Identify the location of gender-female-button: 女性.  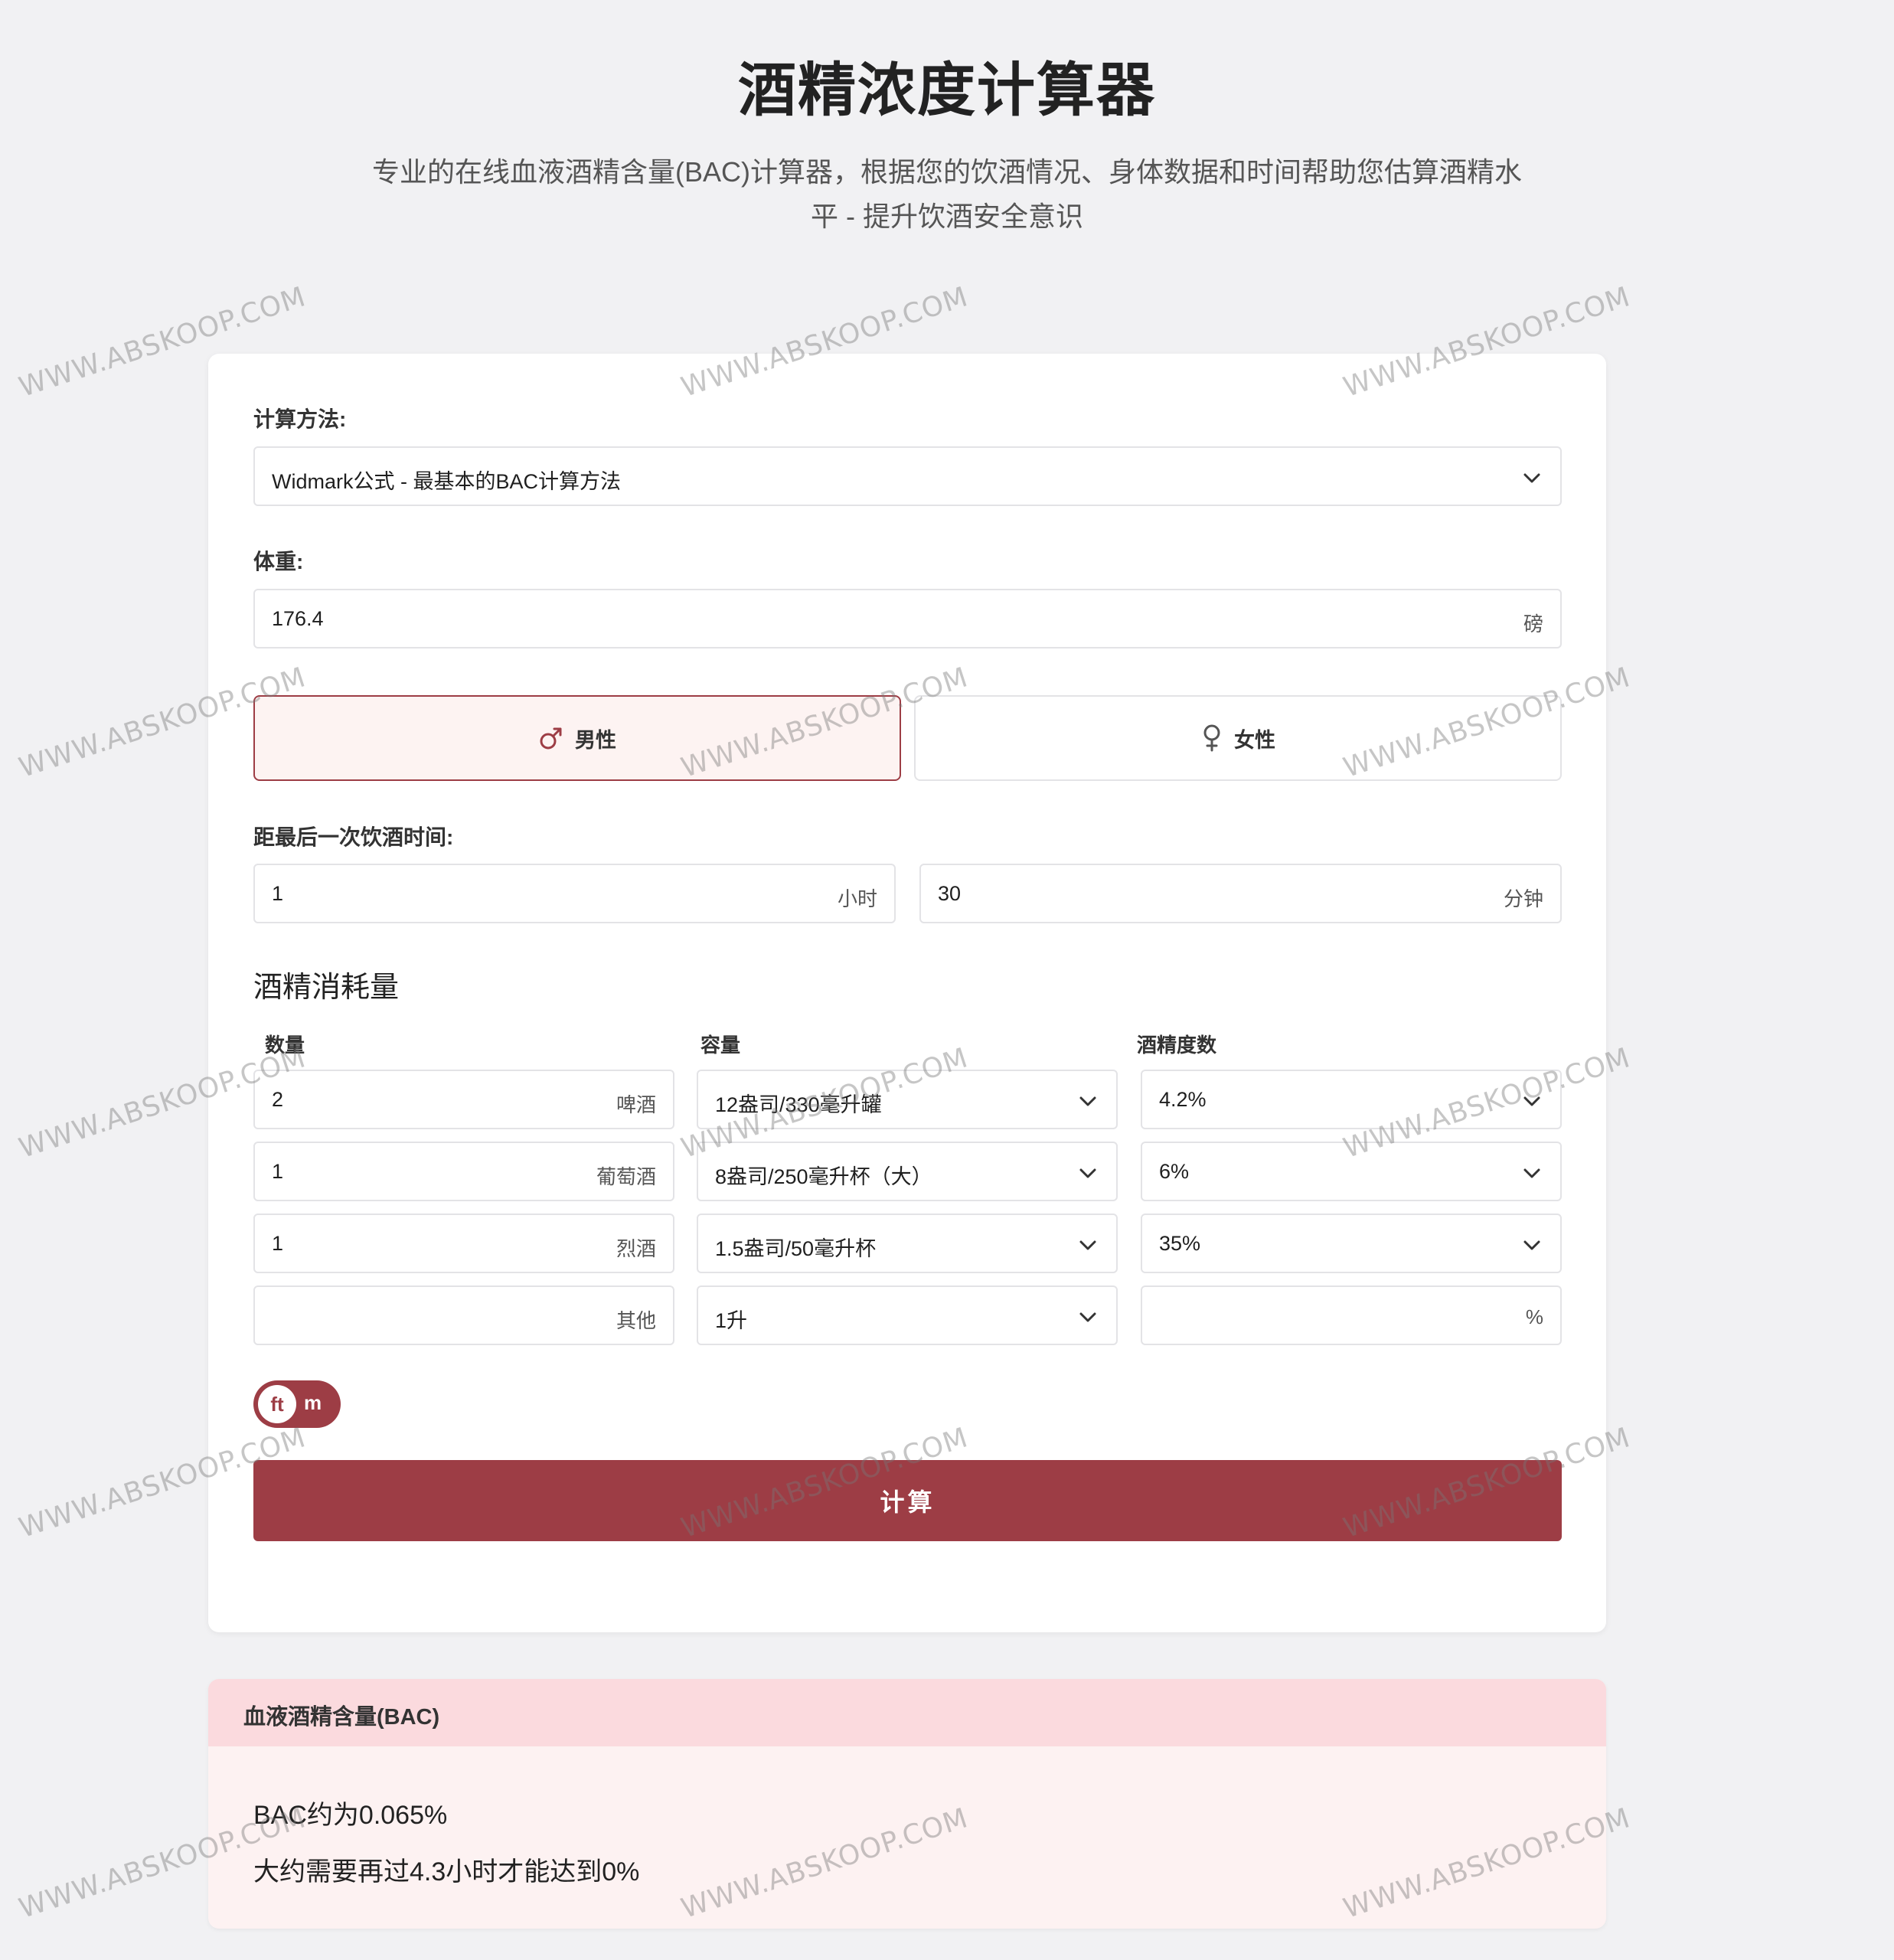
(1238, 738).